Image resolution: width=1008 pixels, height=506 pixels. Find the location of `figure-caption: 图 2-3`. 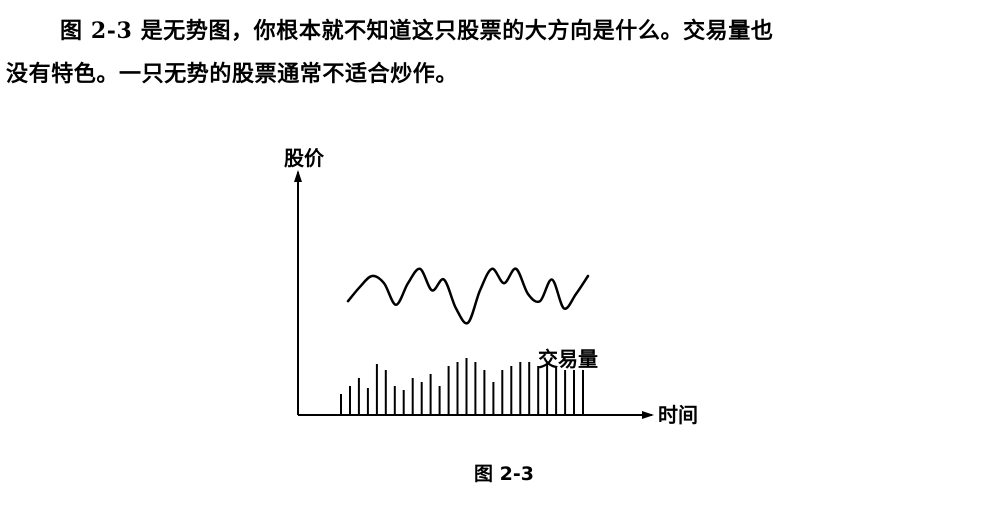

figure-caption: 图 2-3 is located at coordinates (504, 474).